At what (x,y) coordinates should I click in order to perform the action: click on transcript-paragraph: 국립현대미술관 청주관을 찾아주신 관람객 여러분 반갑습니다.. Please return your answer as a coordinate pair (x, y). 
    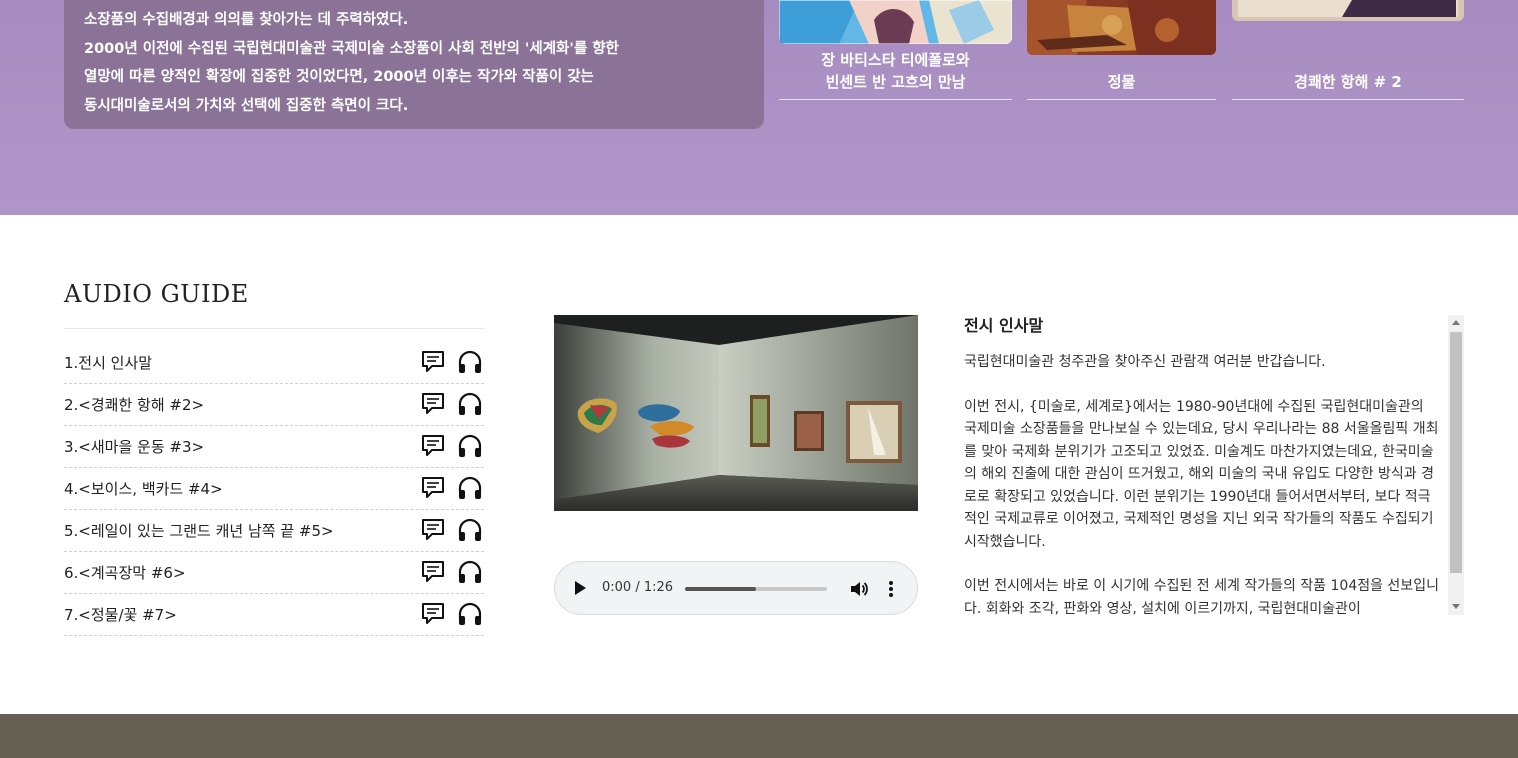
    Looking at the image, I should click on (1145, 362).